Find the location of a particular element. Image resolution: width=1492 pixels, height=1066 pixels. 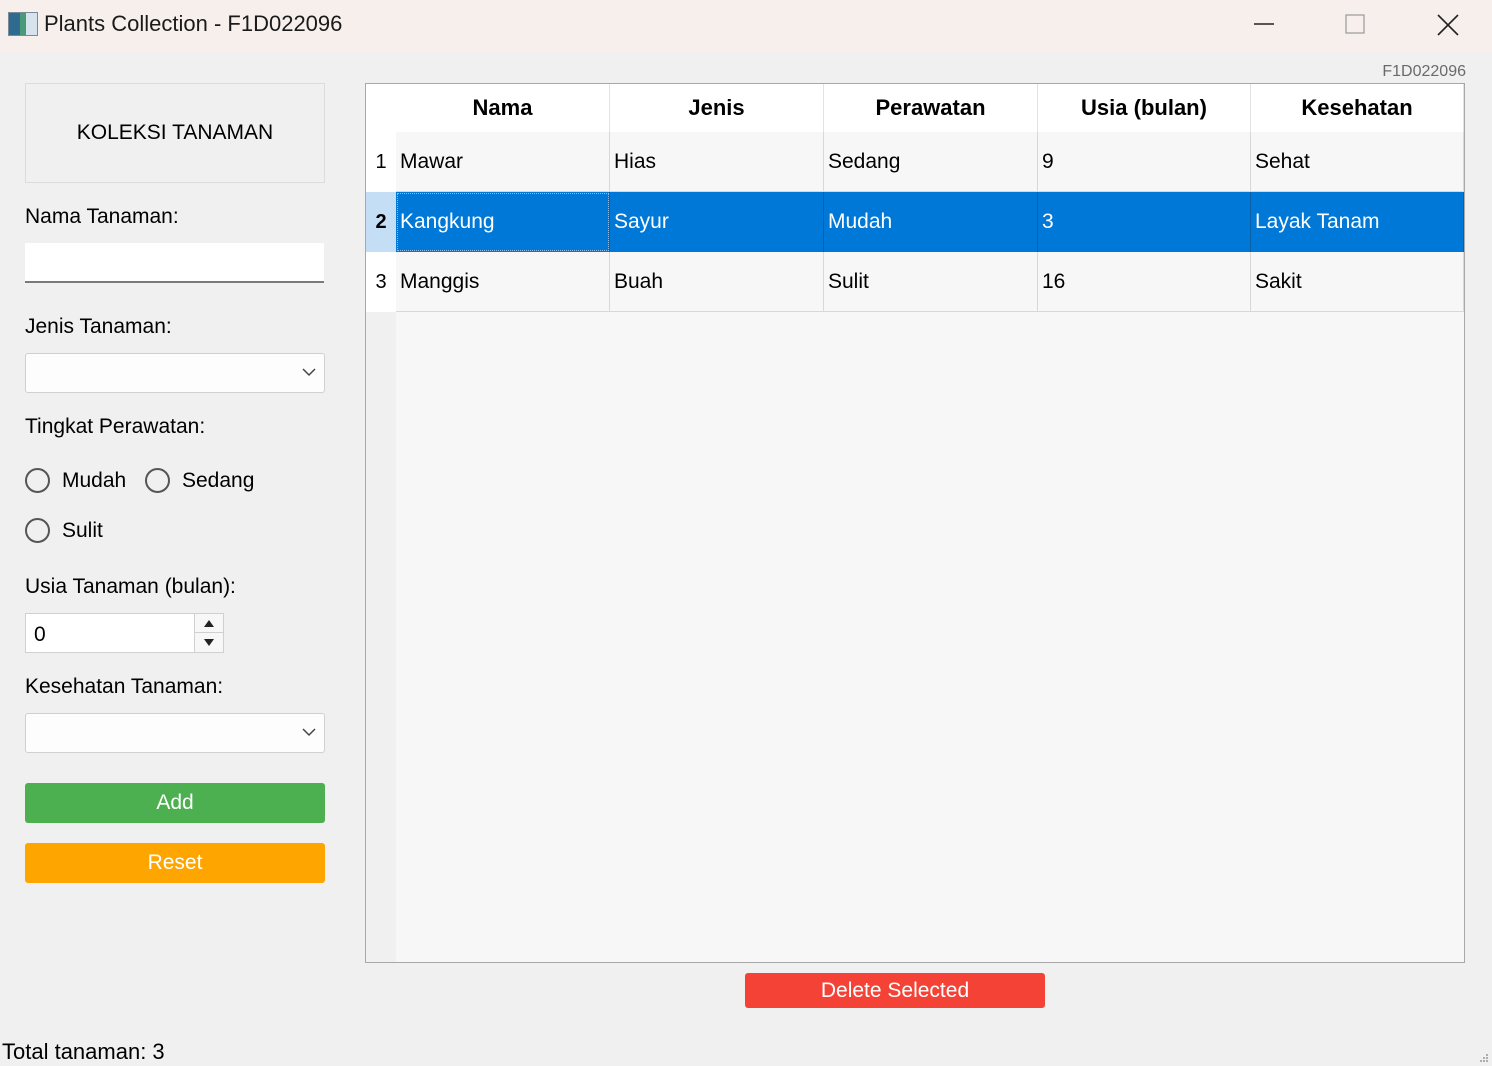

table-cell: 16 is located at coordinates (1144, 282).